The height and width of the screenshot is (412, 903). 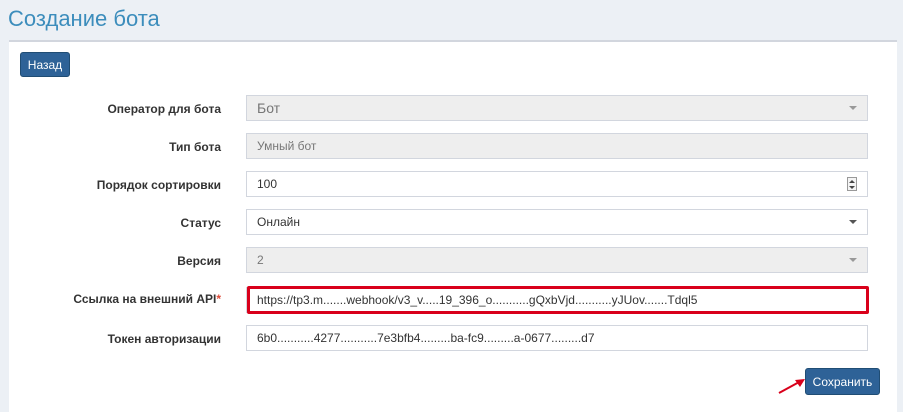 I want to click on version-value: 2, so click(x=260, y=260).